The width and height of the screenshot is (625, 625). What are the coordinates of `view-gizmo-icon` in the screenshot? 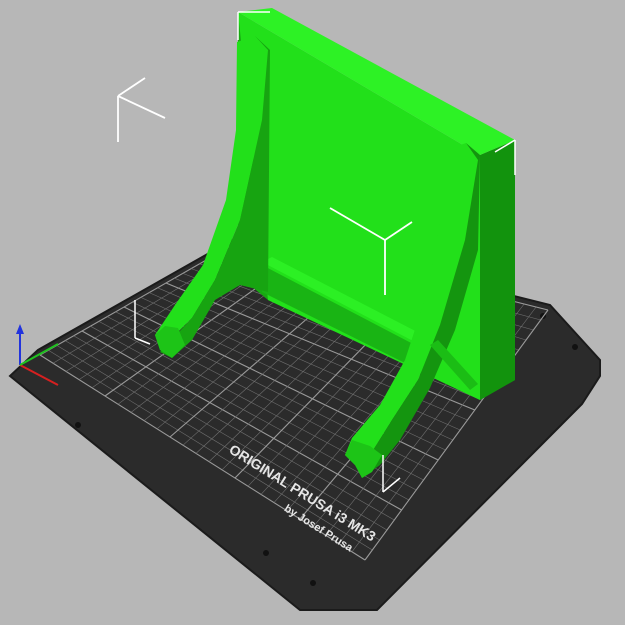 It's located at (141, 109).